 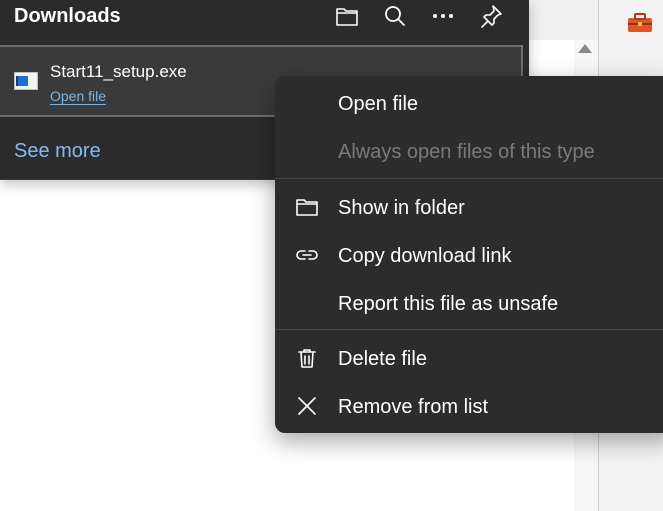 I want to click on file-name: Start11_setup.exe, so click(x=118, y=71).